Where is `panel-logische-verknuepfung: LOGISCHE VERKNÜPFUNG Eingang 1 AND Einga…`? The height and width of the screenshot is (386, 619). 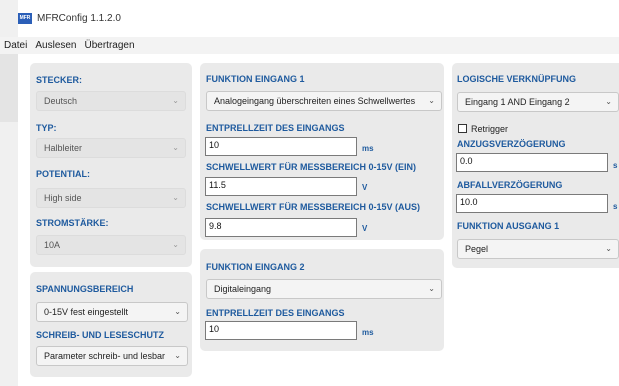 panel-logische-verknuepfung: LOGISCHE VERKNÜPFUNG Eingang 1 AND Einga… is located at coordinates (535, 165).